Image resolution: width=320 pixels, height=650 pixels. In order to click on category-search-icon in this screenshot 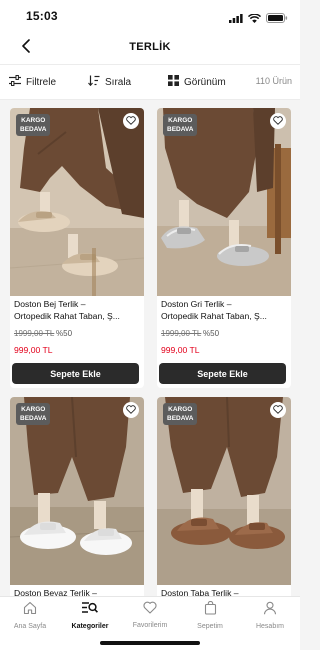, I will do `click(90, 610)`.